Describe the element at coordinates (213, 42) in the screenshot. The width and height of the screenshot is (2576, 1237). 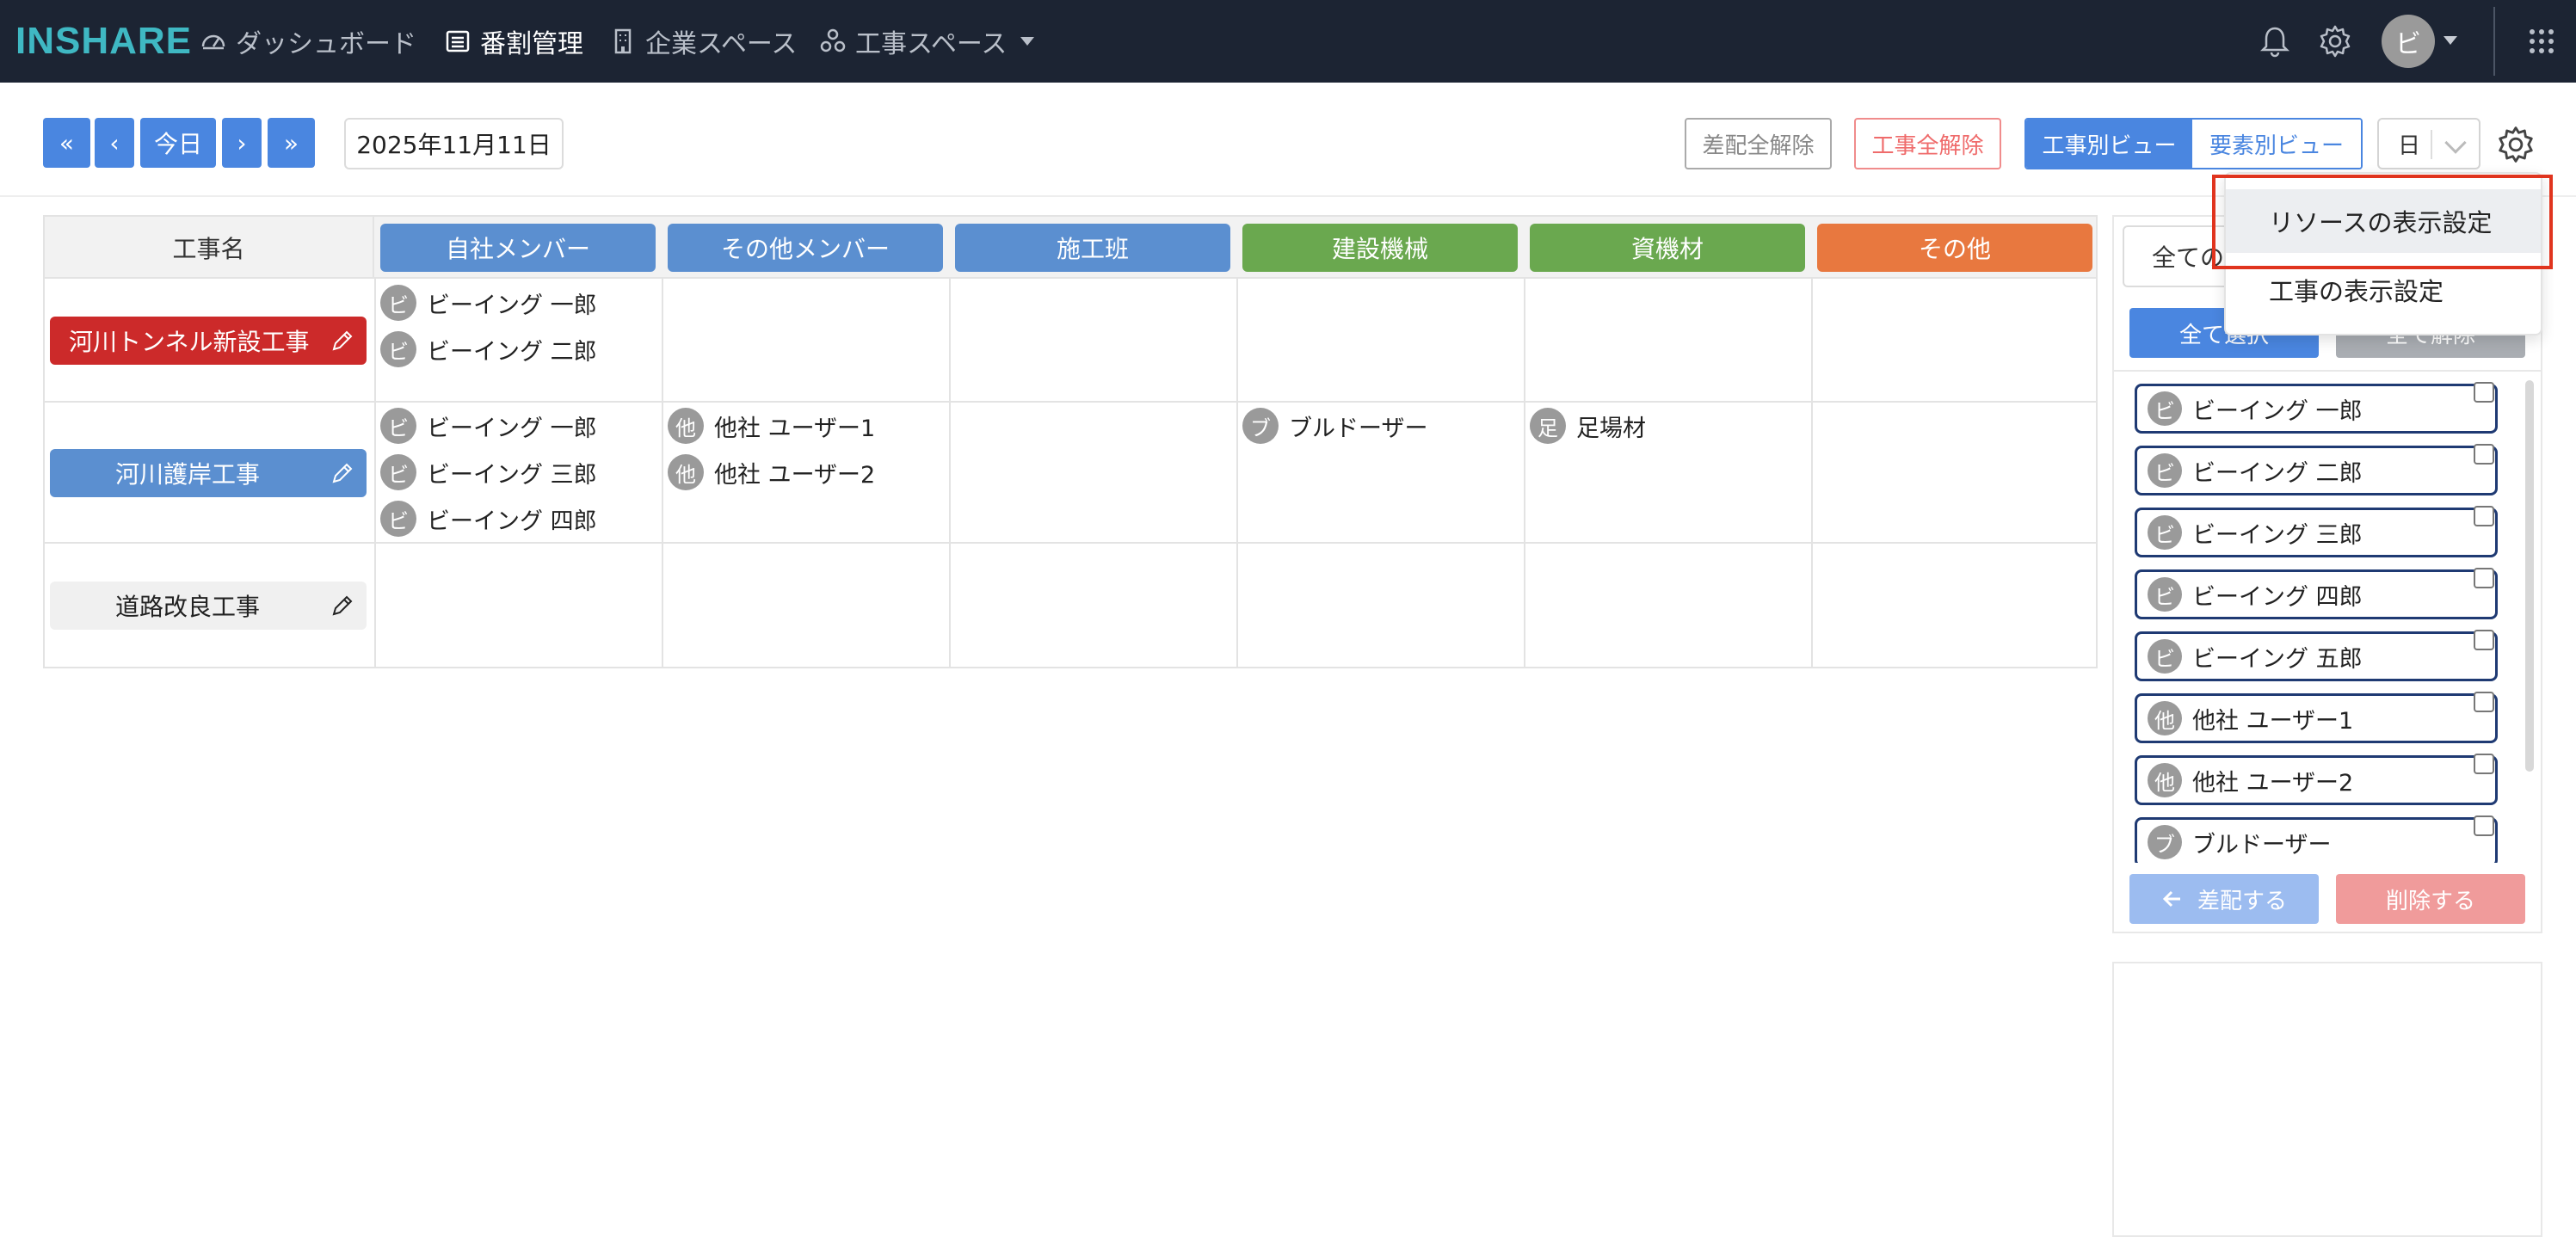
I see `dashboard-gauge-icon` at that location.